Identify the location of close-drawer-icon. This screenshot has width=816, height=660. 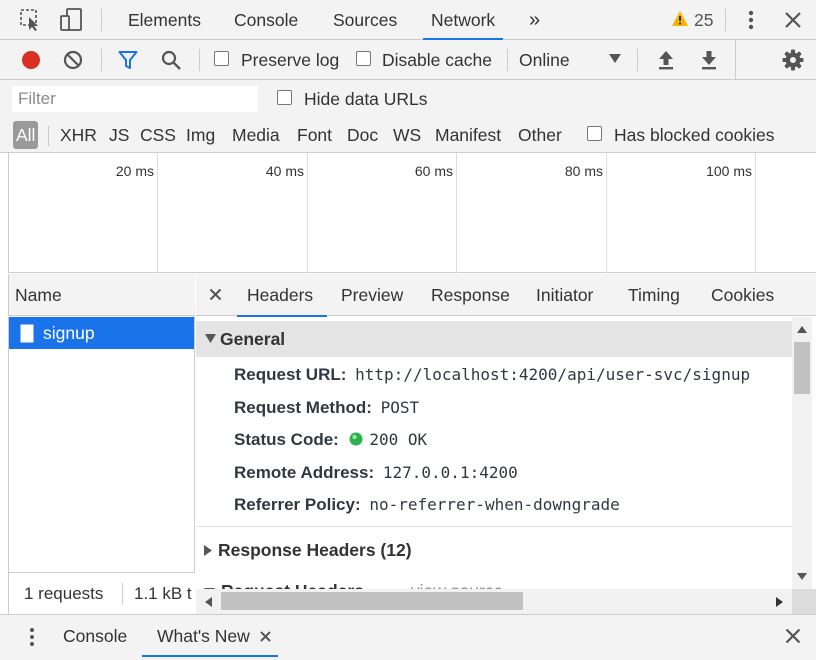
(793, 636).